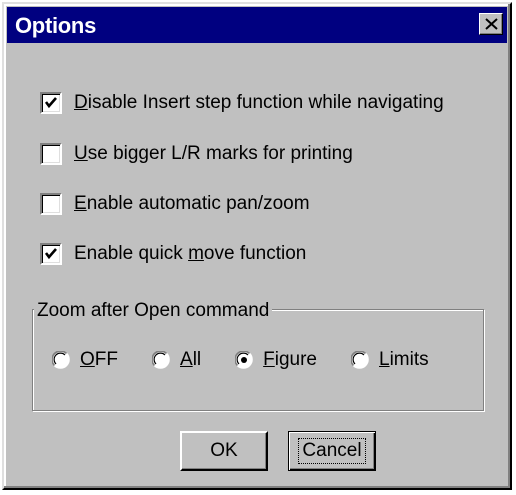  Describe the element at coordinates (224, 451) in the screenshot. I see `ok-button: OK` at that location.